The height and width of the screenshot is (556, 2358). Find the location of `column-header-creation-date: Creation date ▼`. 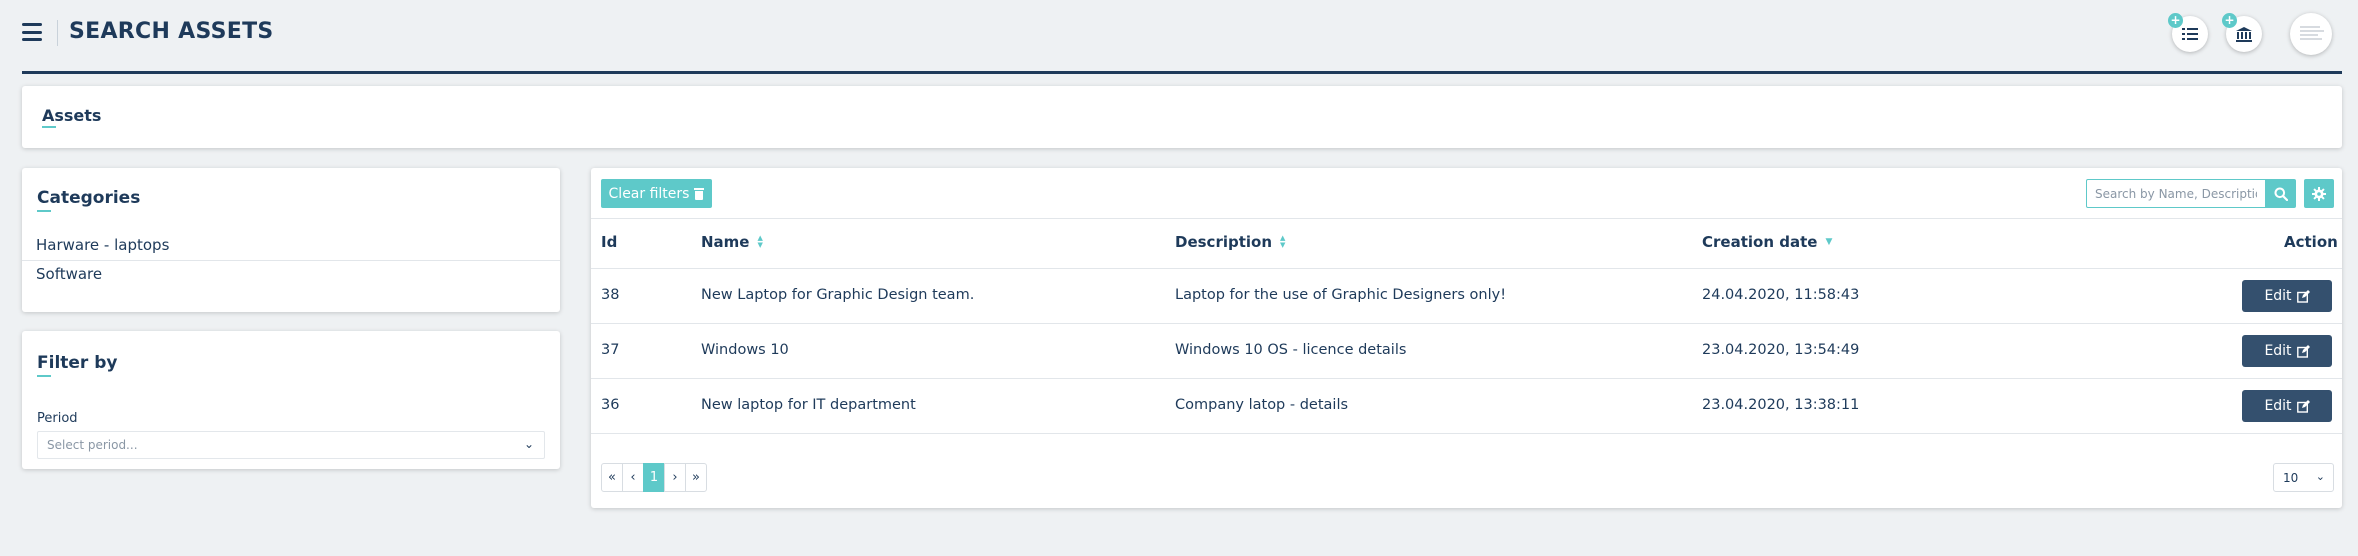

column-header-creation-date: Creation date ▼ is located at coordinates (1767, 242).